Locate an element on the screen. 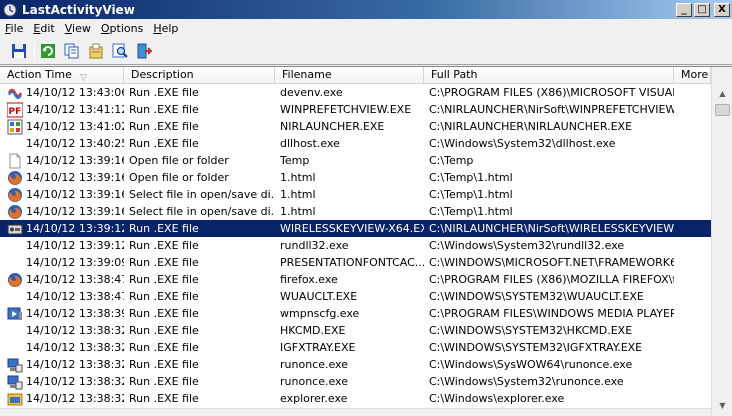 The image size is (732, 416). toolbar-separator is located at coordinates (34, 50).